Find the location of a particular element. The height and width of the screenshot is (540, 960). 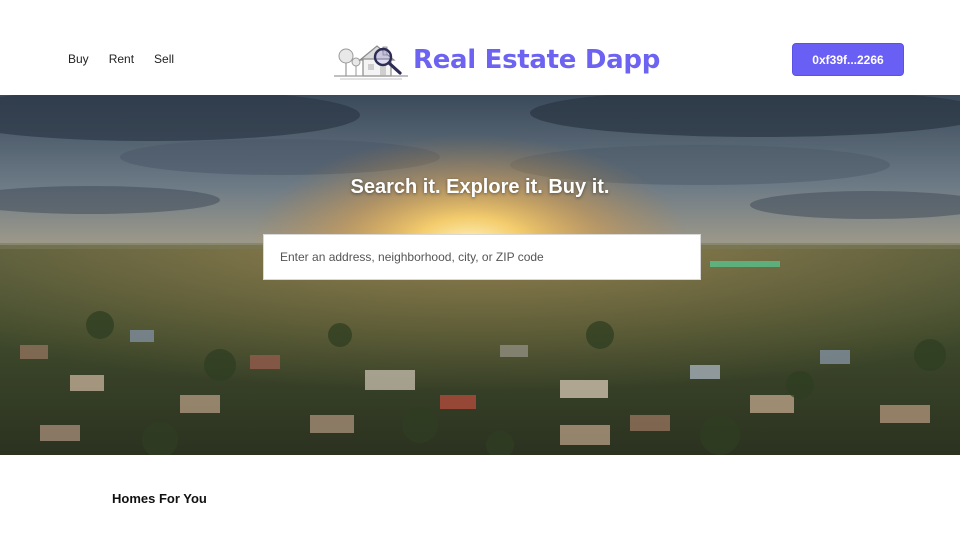

nav-links: Buy Rent Sell is located at coordinates (131, 59).